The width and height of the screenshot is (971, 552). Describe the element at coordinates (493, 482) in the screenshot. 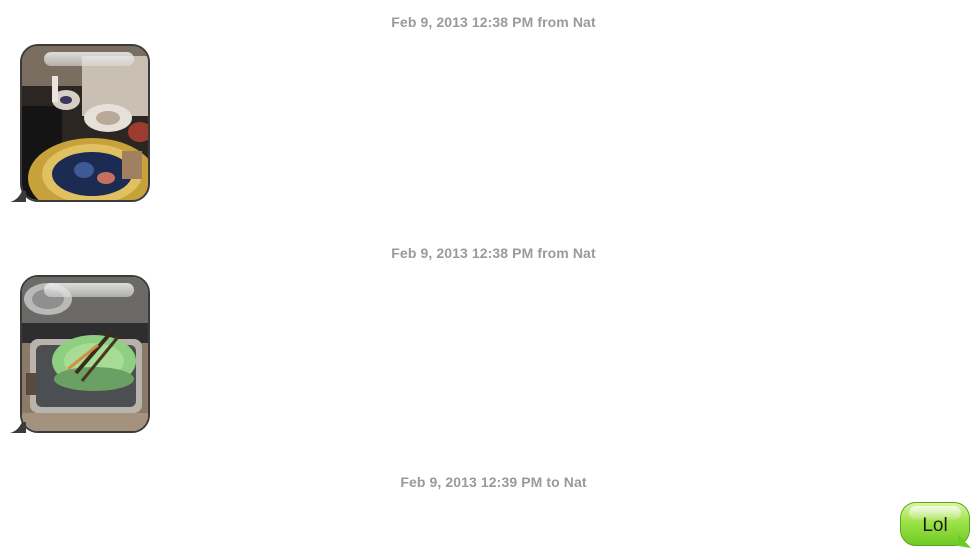

I see `message-timestamp: Feb 9, 2013 12:39 PM to Nat` at that location.